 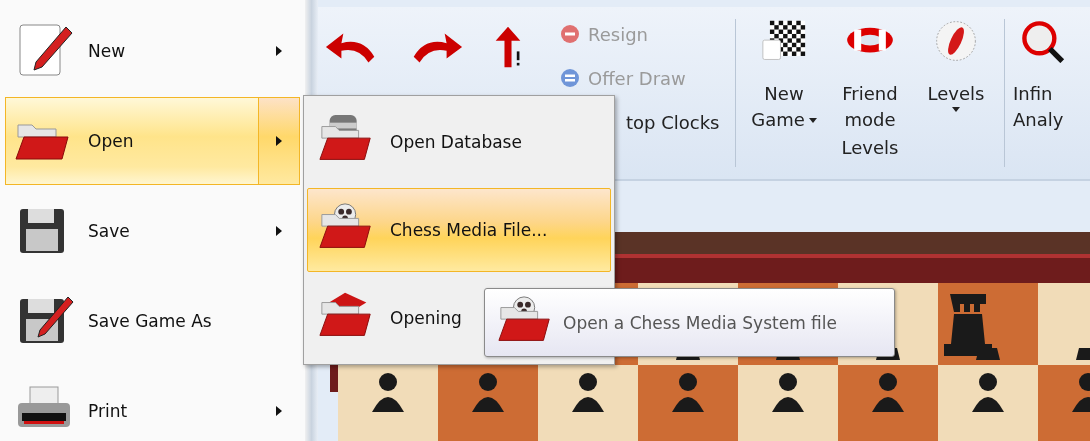 I want to click on ribbon-button: Friend mode, so click(x=870, y=76).